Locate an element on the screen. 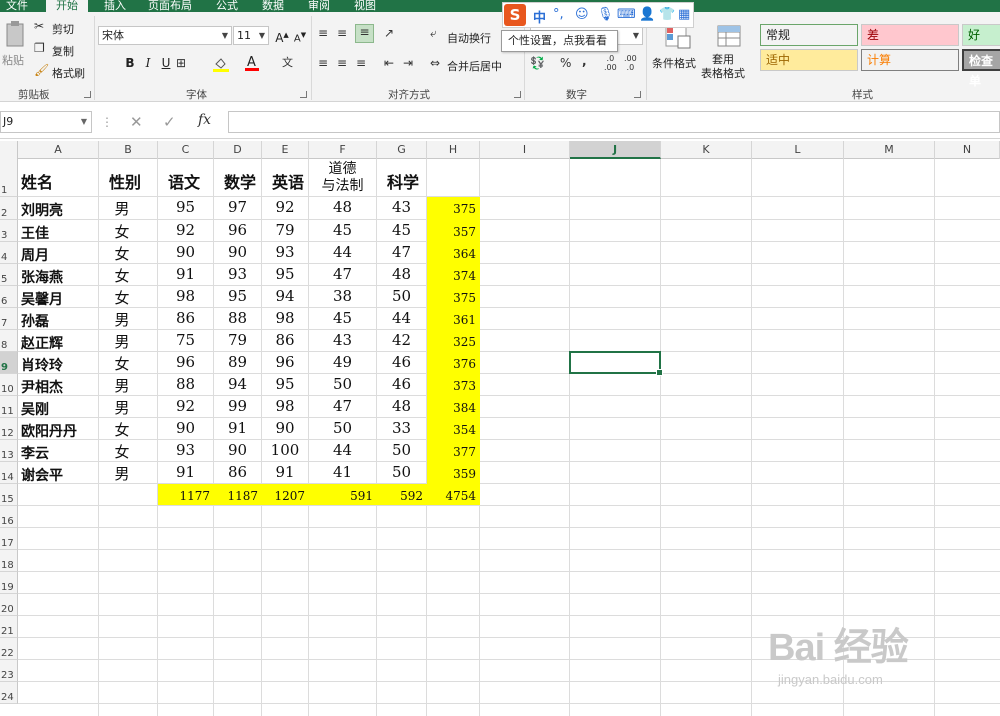 The image size is (1000, 716). toolbox-icon: ▦ is located at coordinates (684, 14).